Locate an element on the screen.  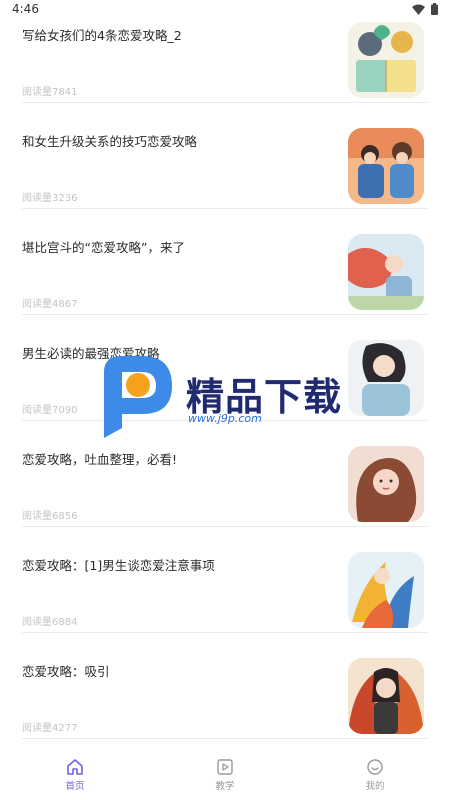
nav-home-label: 首页 is located at coordinates (75, 786).